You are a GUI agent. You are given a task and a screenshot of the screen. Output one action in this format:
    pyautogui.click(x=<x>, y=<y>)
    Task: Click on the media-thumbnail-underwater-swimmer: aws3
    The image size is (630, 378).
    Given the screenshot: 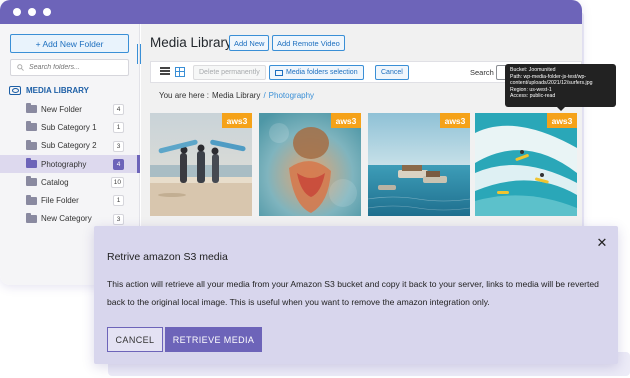 What is the action you would take?
    pyautogui.click(x=310, y=164)
    